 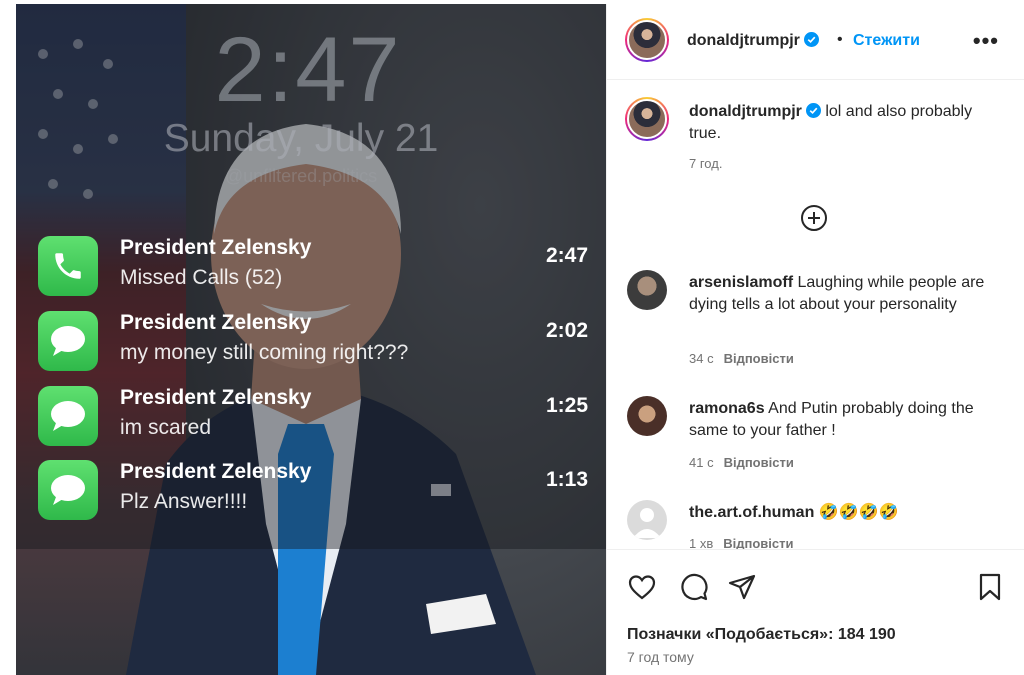 What do you see at coordinates (566, 255) in the screenshot?
I see `notification-time: 2:47` at bounding box center [566, 255].